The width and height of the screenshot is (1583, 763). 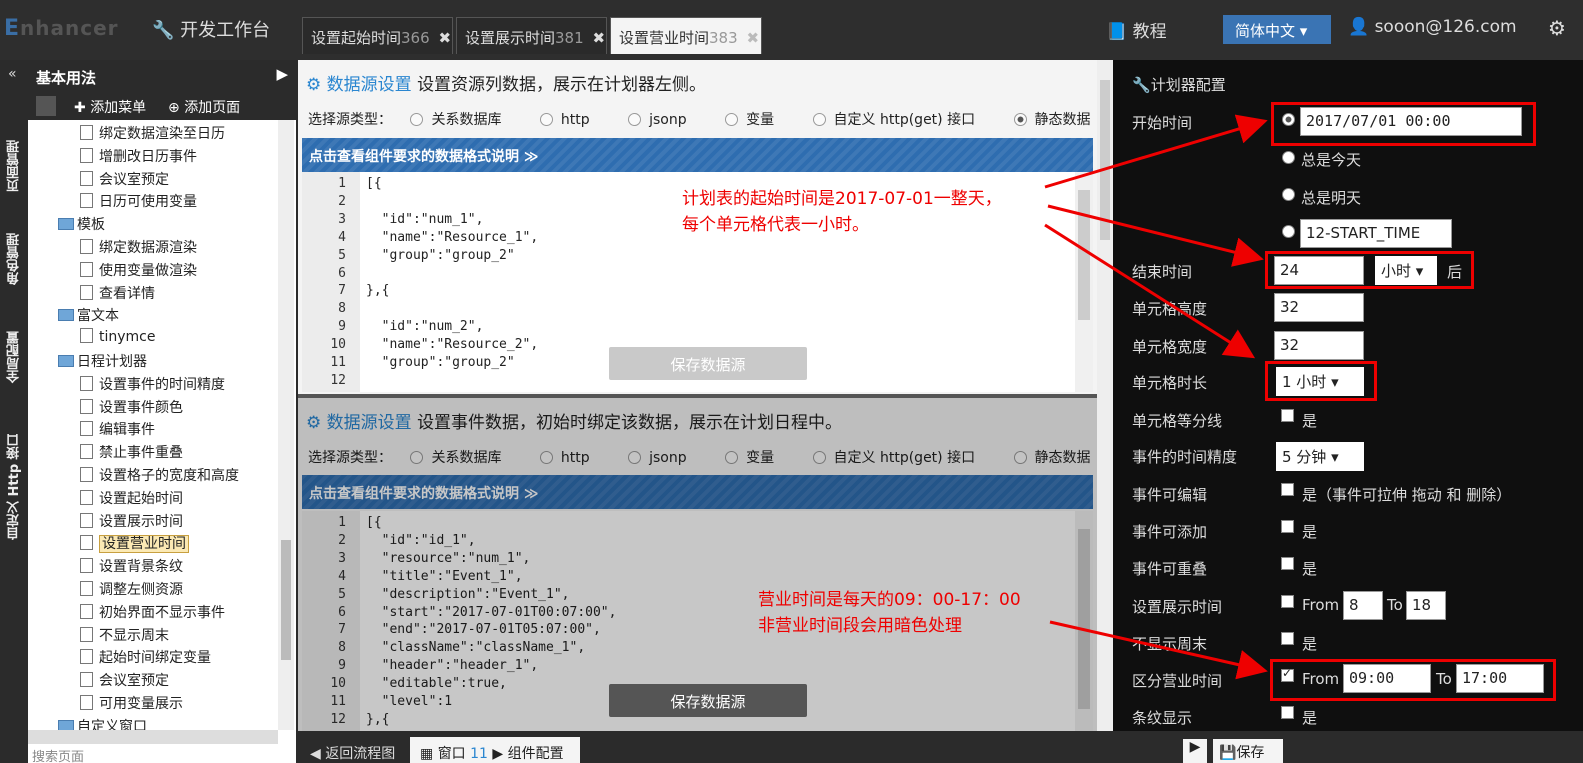 I want to click on play-icon: ▶, so click(x=1195, y=751).